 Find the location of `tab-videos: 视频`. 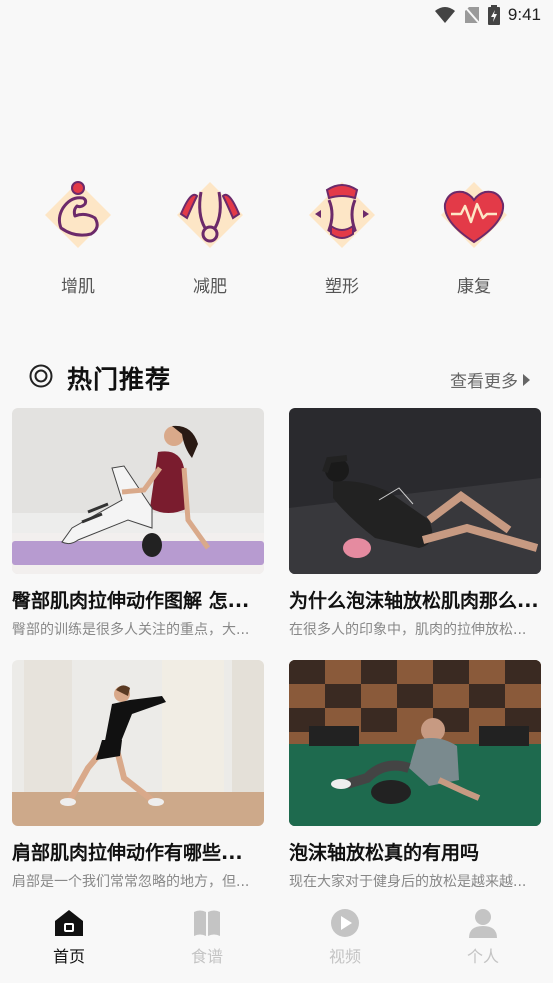

tab-videos: 视频 is located at coordinates (345, 937).